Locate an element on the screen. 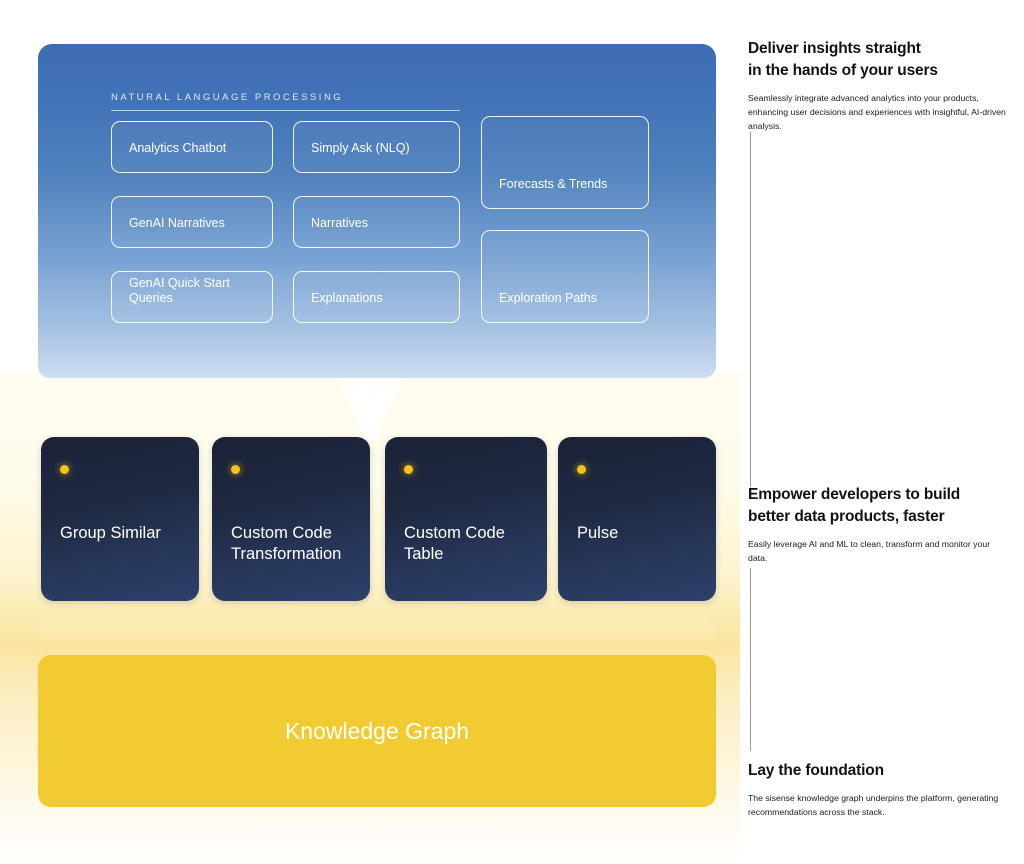 This screenshot has height=864, width=1024. nlp-card-label: Analytics Chatbot is located at coordinates (178, 147).